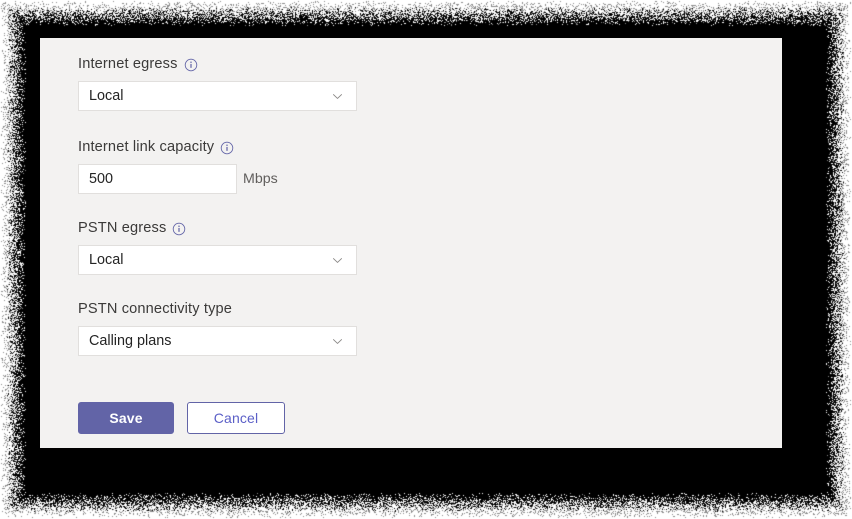  What do you see at coordinates (217, 341) in the screenshot?
I see `select-pstn-connectivity-type: Calling plans` at bounding box center [217, 341].